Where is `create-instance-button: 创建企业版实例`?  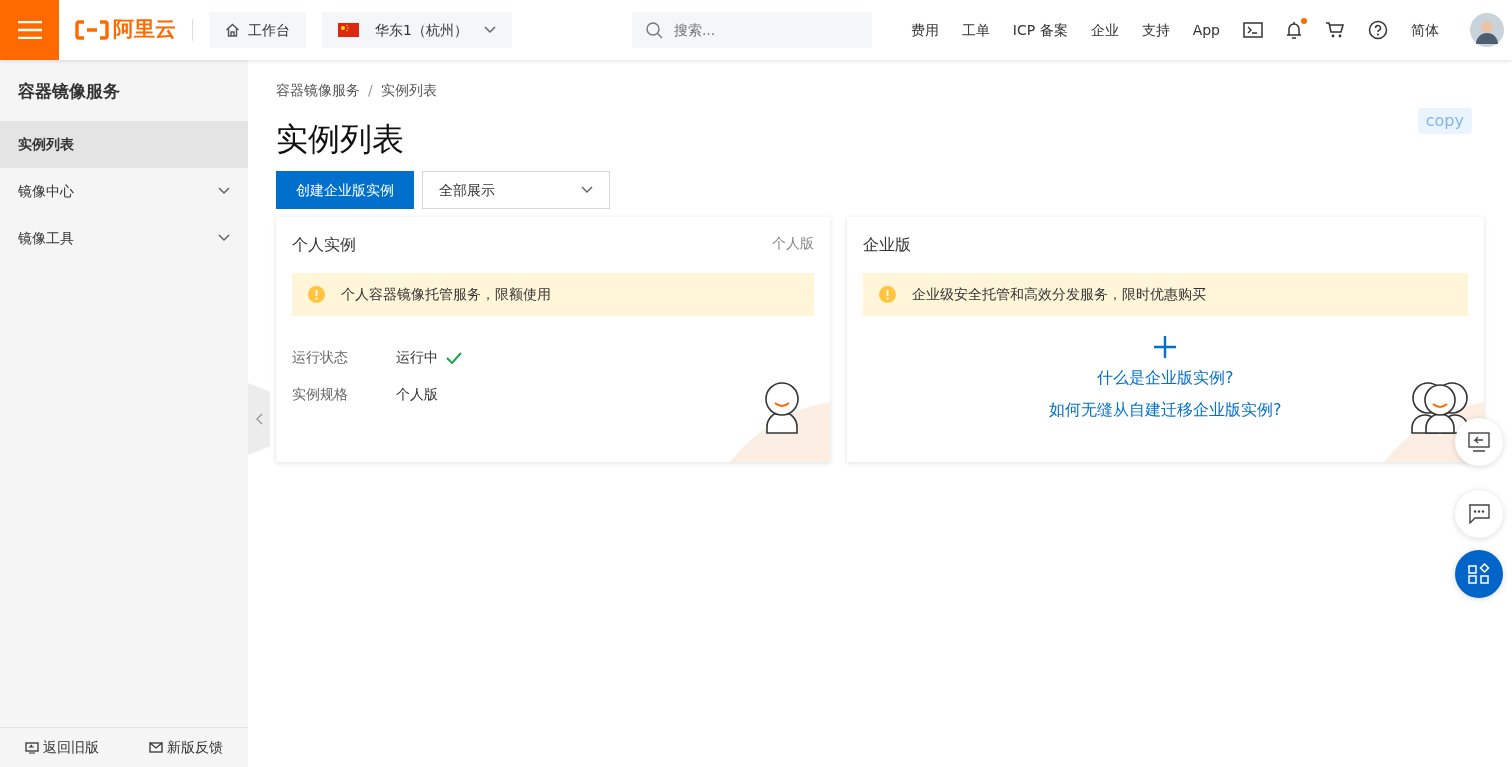
create-instance-button: 创建企业版实例 is located at coordinates (345, 190).